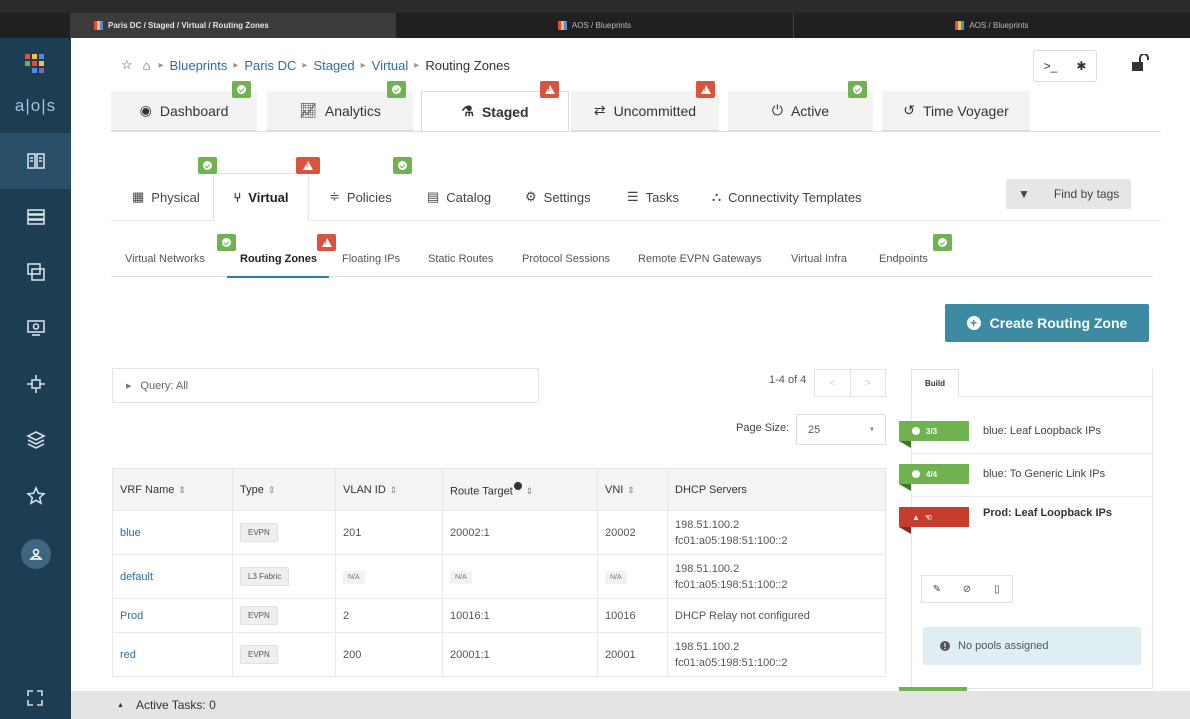 This screenshot has width=1190, height=719. Describe the element at coordinates (562, 25) in the screenshot. I see `aos-favicon-icon` at that location.